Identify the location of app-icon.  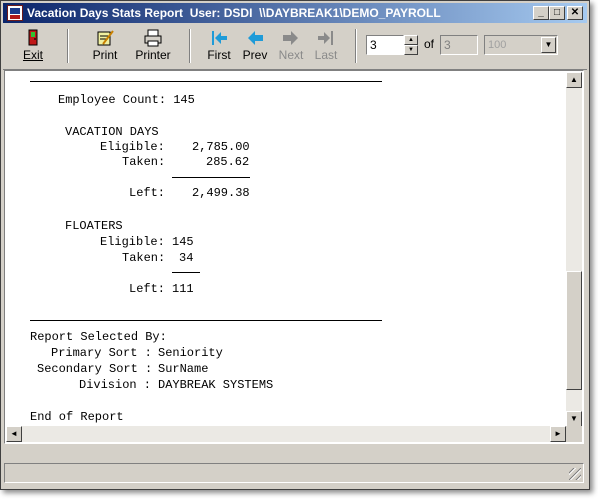
(15, 13).